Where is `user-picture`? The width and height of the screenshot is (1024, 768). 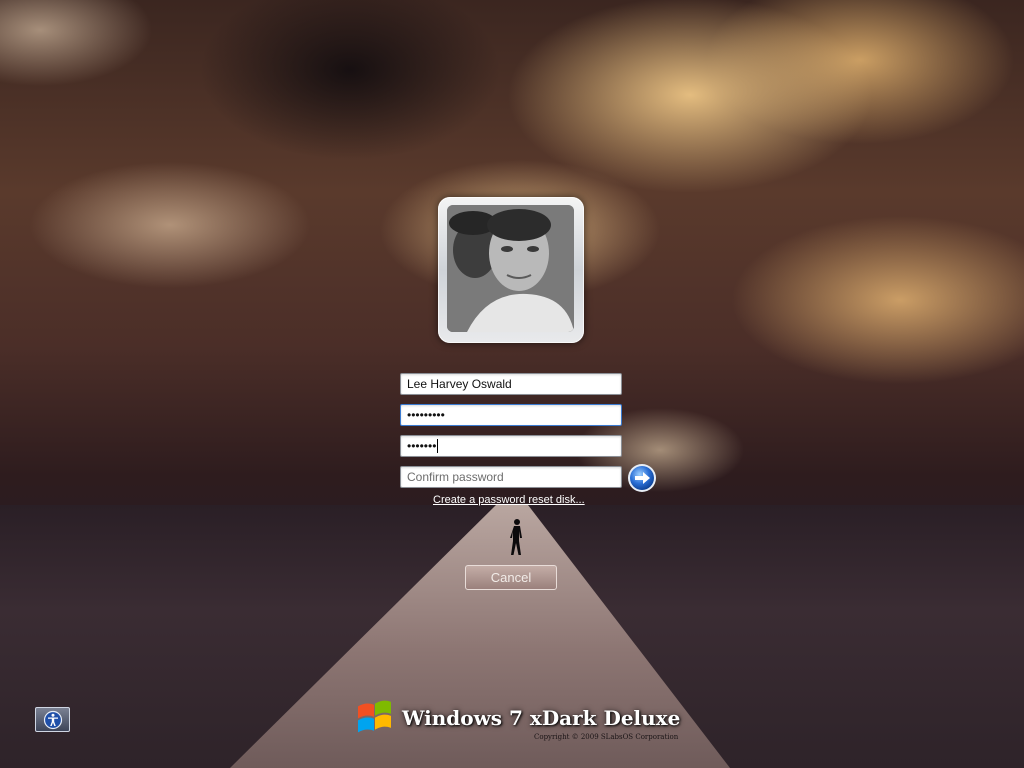 user-picture is located at coordinates (510, 268).